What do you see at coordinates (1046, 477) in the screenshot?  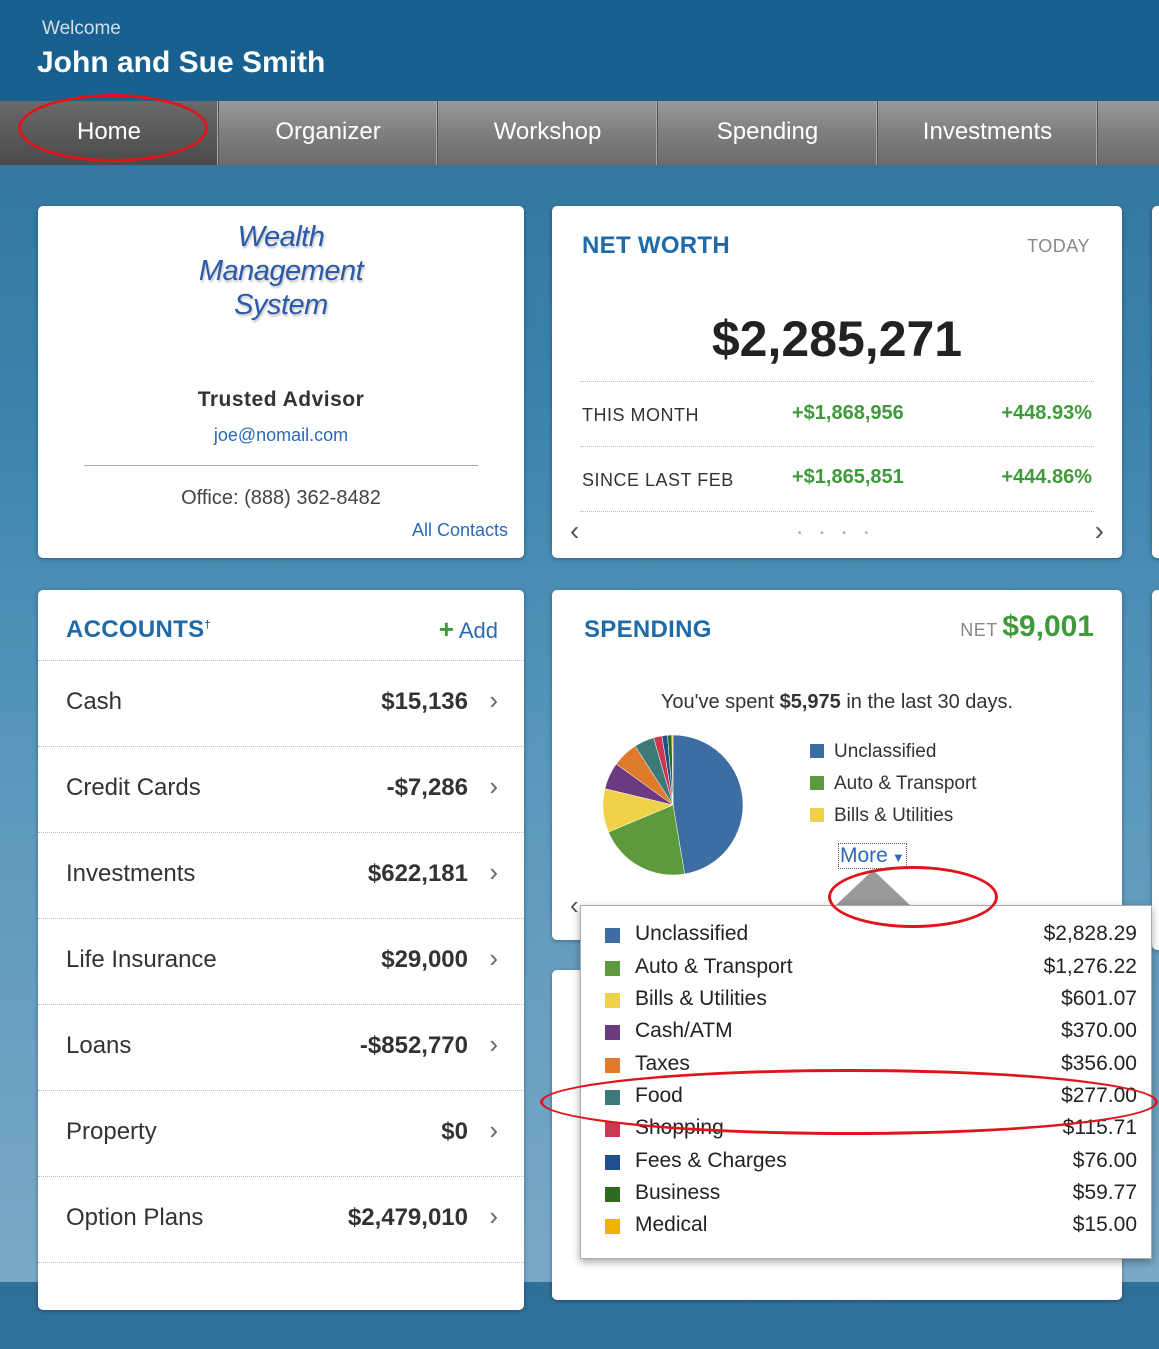 I see `since-last-feb-pct: +444.86%` at bounding box center [1046, 477].